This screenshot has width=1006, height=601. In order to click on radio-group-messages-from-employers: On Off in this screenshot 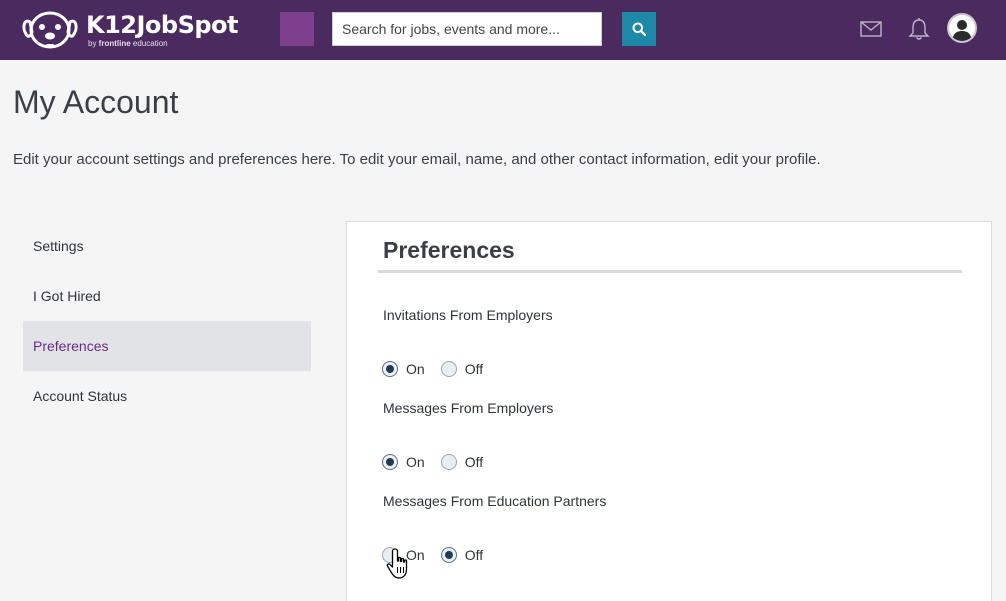, I will do `click(440, 462)`.